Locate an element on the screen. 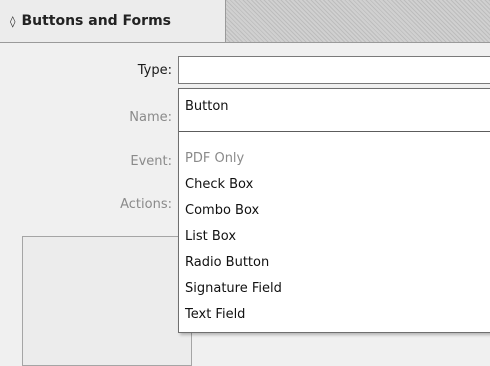 The height and width of the screenshot is (366, 490). actions-label: Actions: is located at coordinates (146, 204).